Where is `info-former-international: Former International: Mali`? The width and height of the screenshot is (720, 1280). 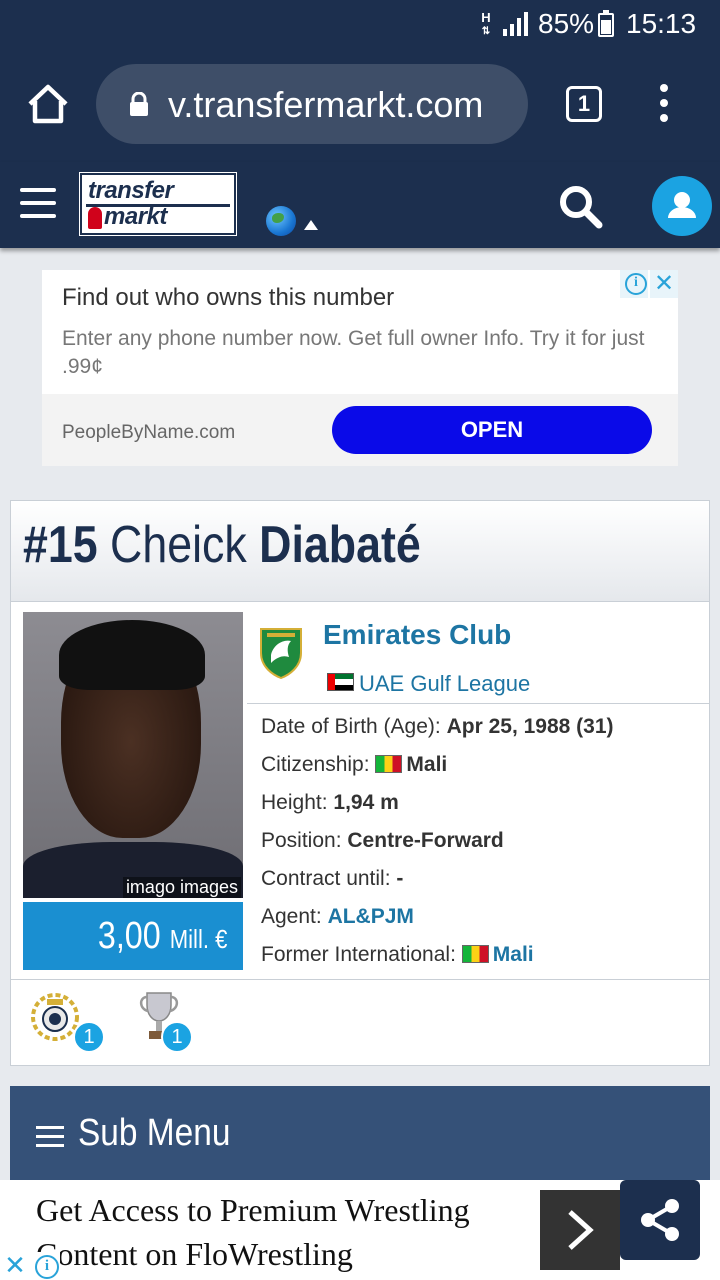
info-former-international: Former International: Mali is located at coordinates (397, 954).